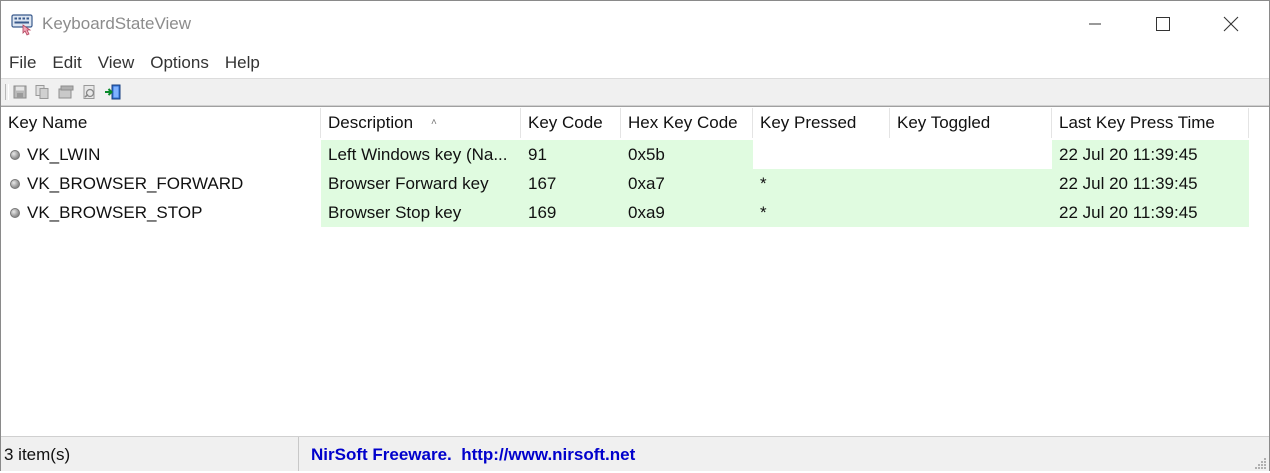  What do you see at coordinates (571, 183) in the screenshot?
I see `cell-key-code: 167` at bounding box center [571, 183].